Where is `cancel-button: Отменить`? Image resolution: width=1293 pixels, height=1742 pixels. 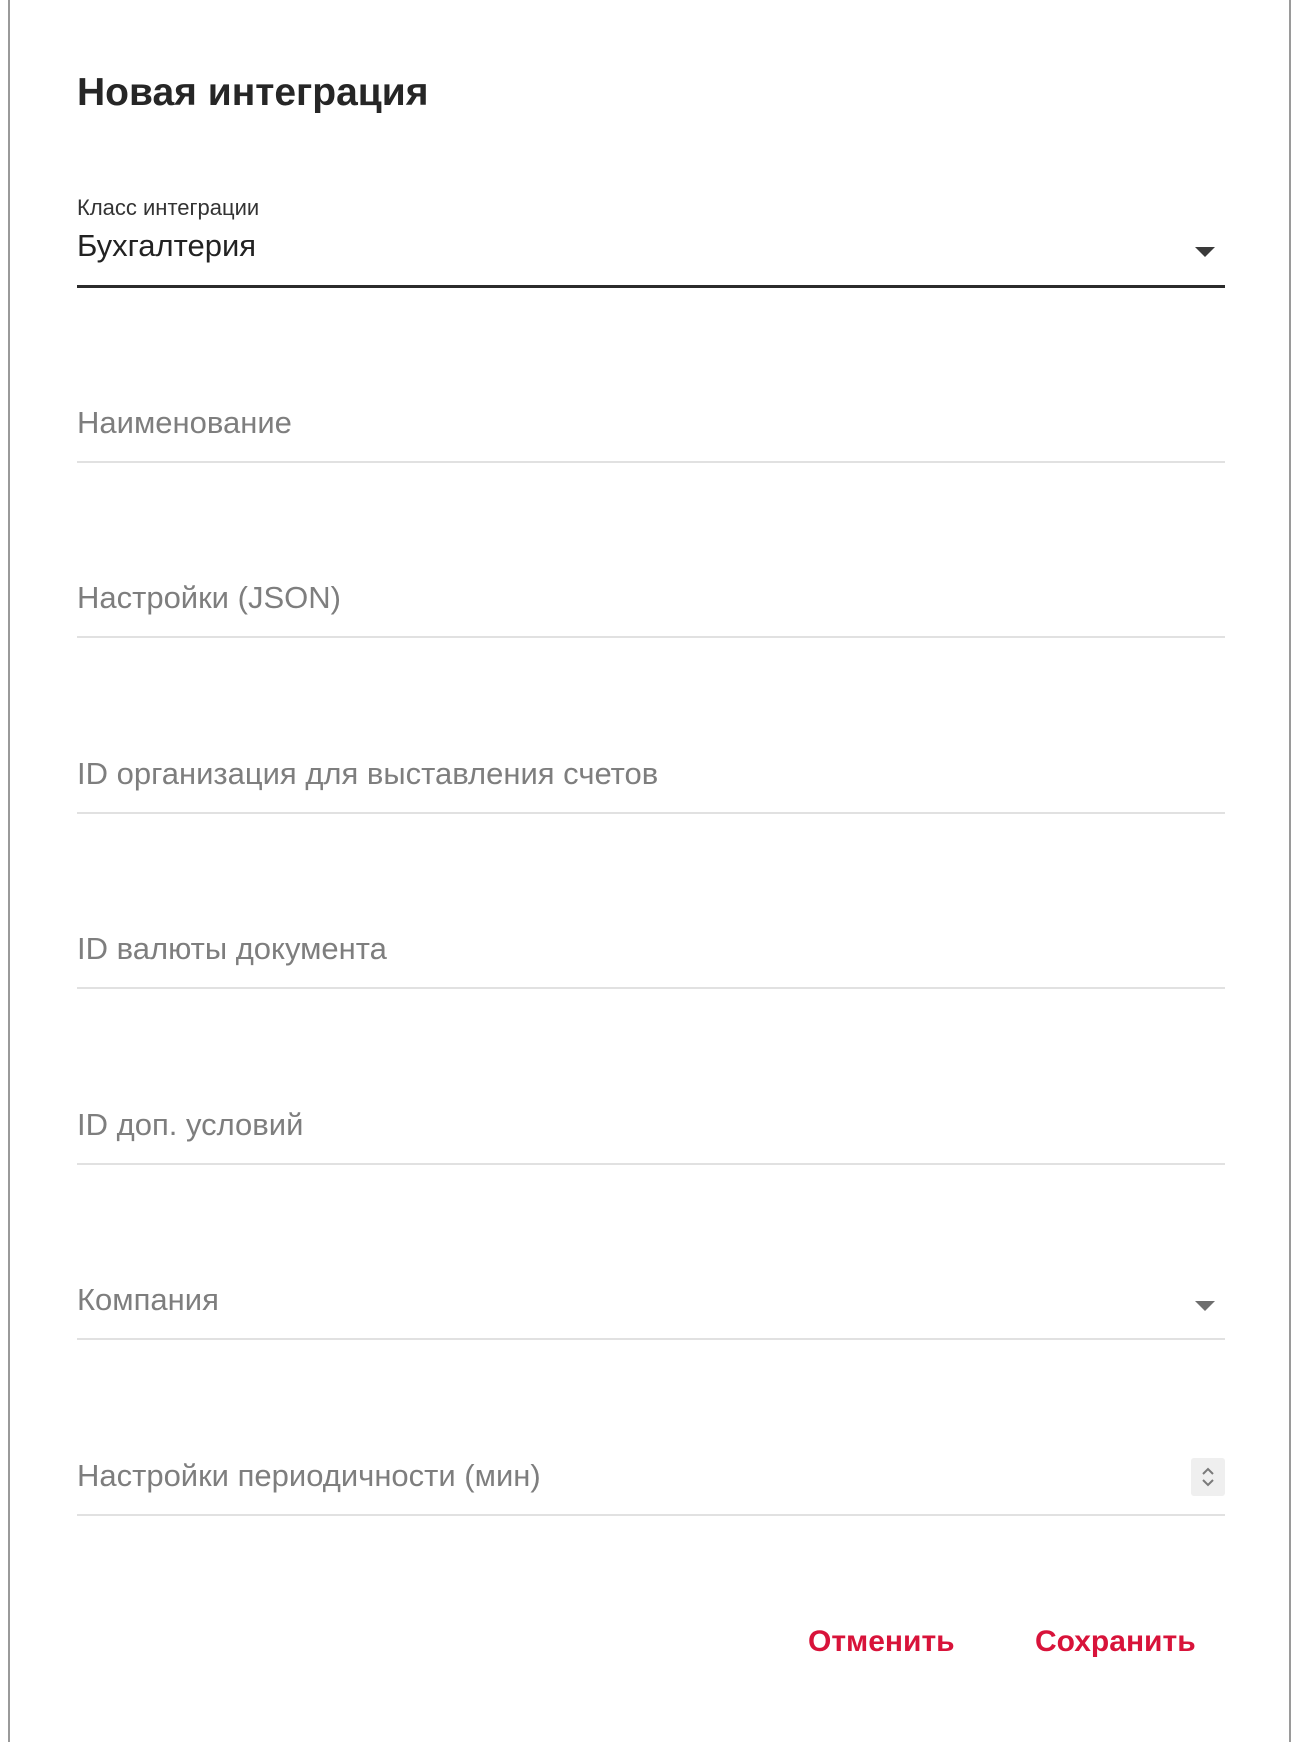 cancel-button: Отменить is located at coordinates (881, 1642).